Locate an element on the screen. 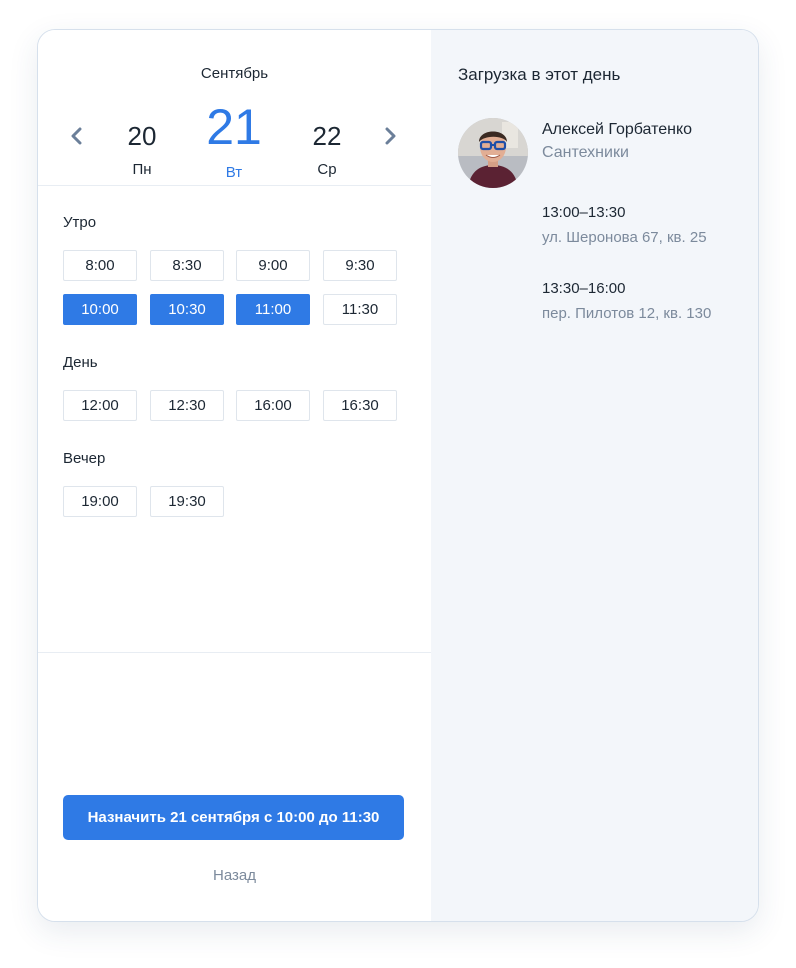 The height and width of the screenshot is (968, 796). day-number: 21 is located at coordinates (234, 127).